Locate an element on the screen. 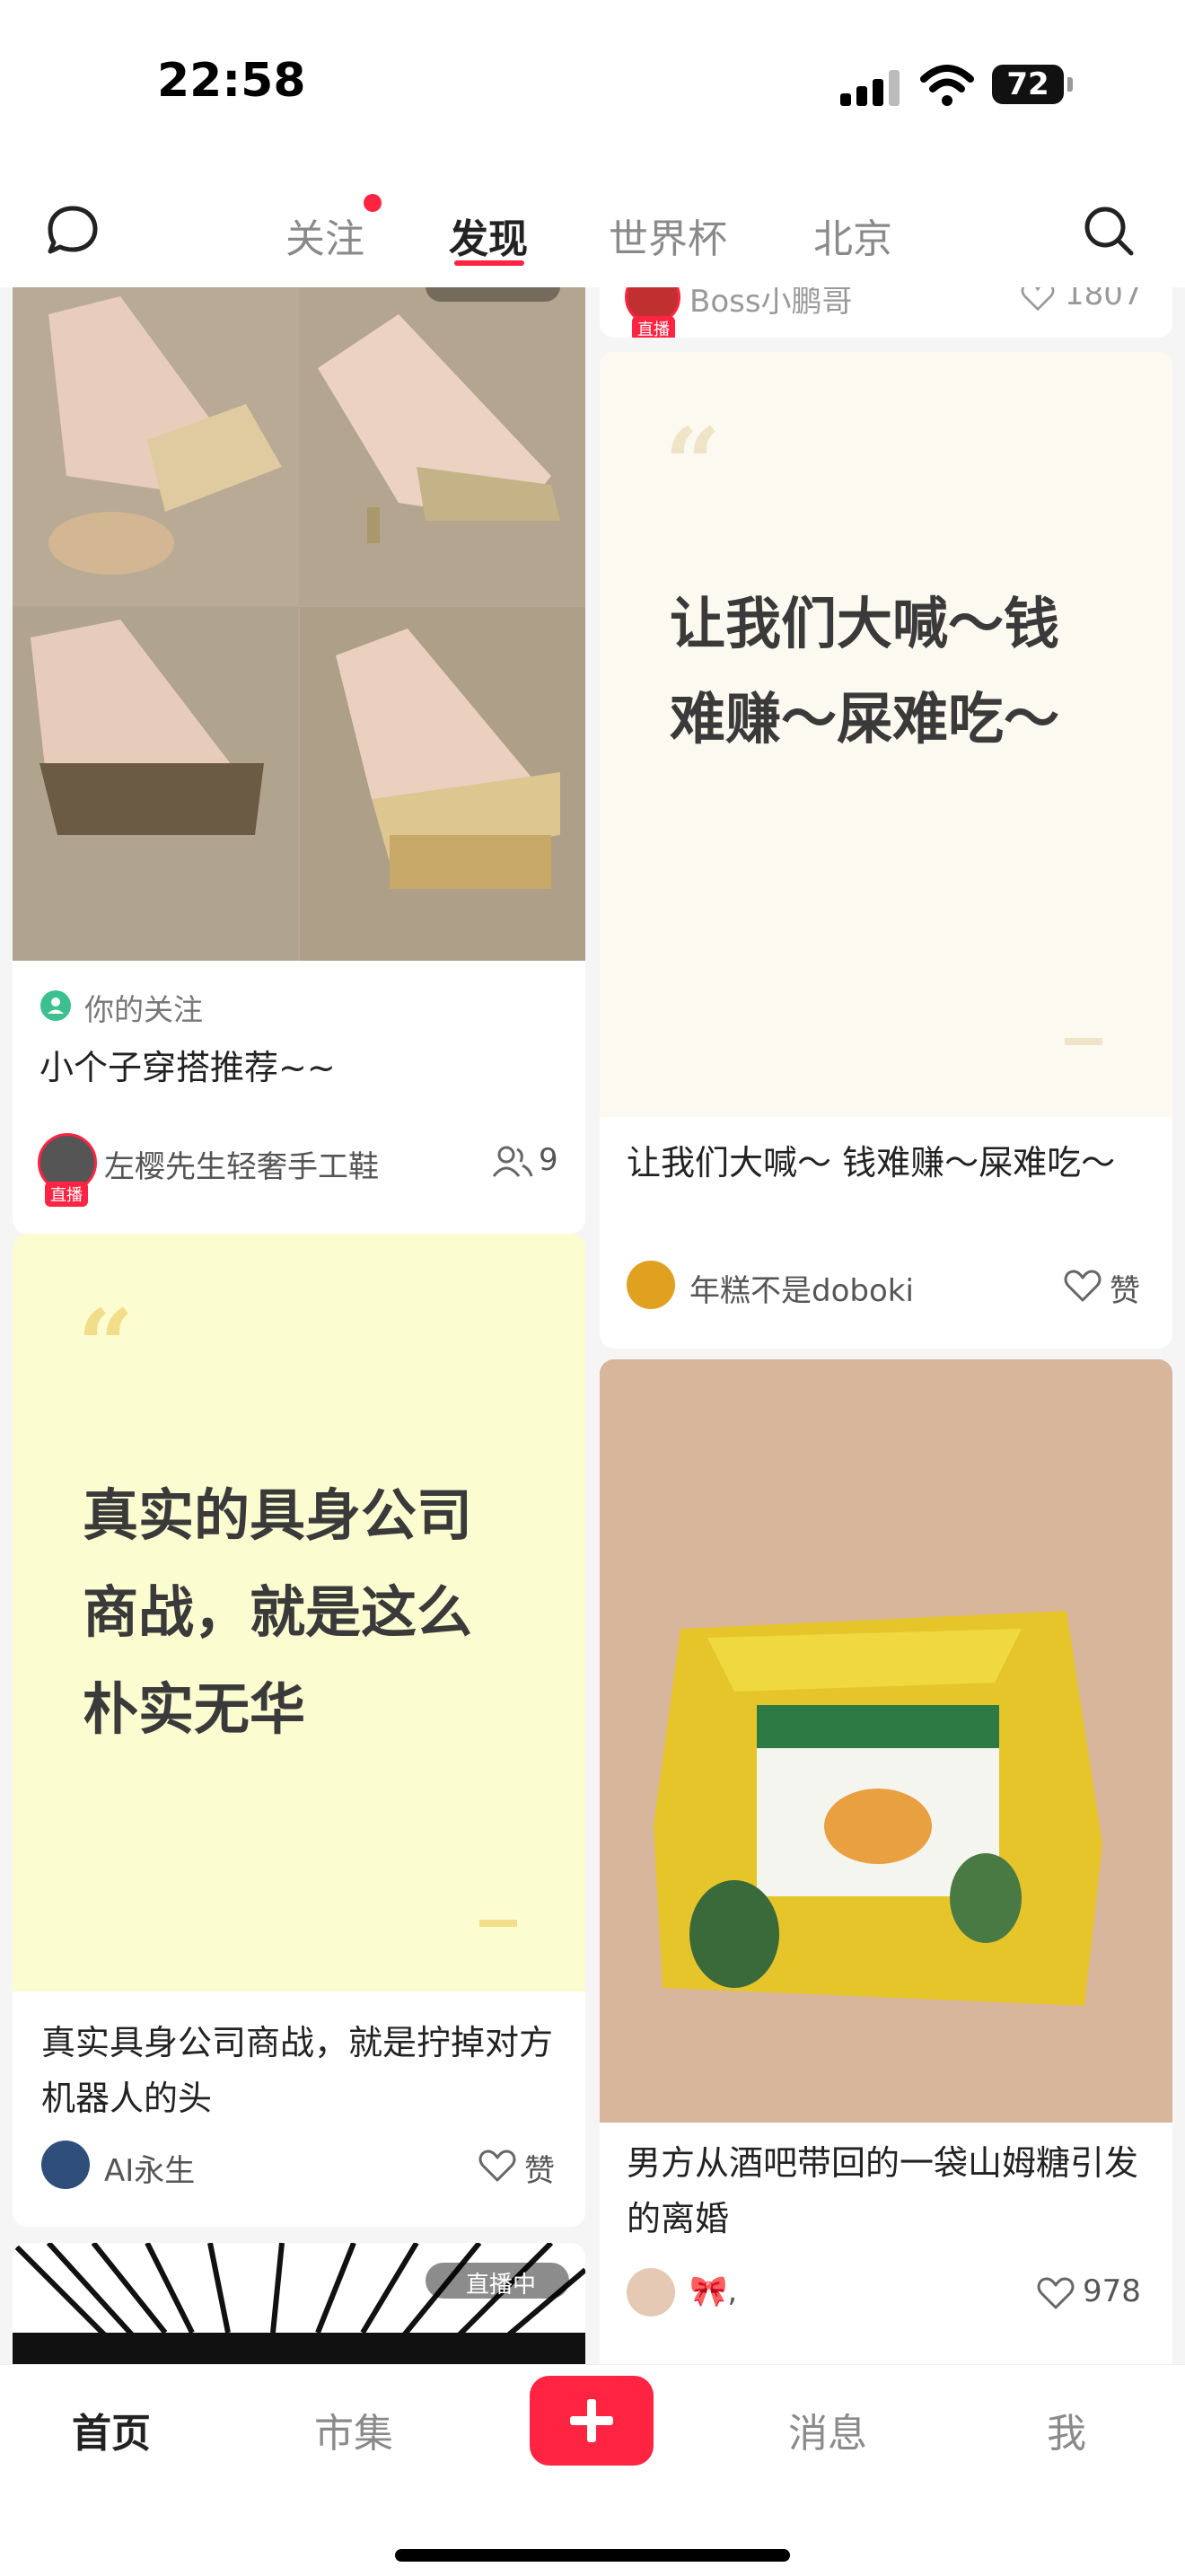  like-count: 1807 is located at coordinates (1104, 299).